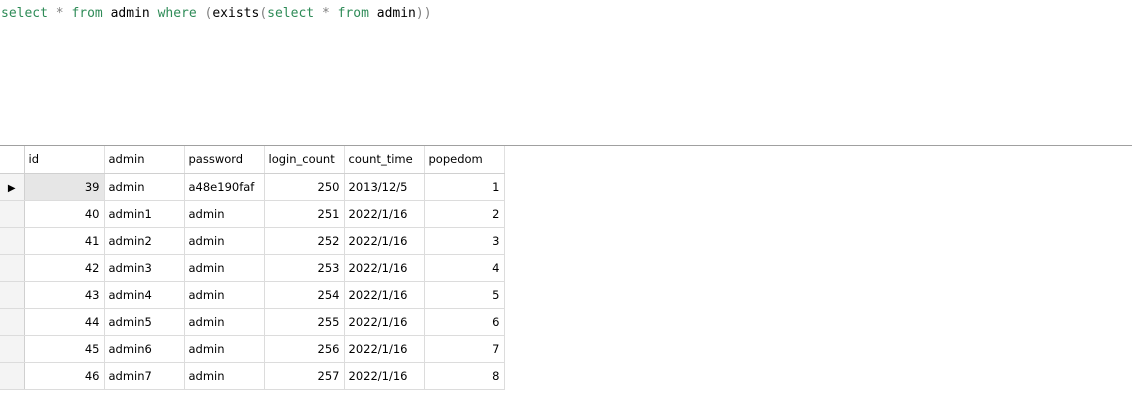 This screenshot has height=403, width=1132. Describe the element at coordinates (304, 322) in the screenshot. I see `cell-login-count: 255` at that location.